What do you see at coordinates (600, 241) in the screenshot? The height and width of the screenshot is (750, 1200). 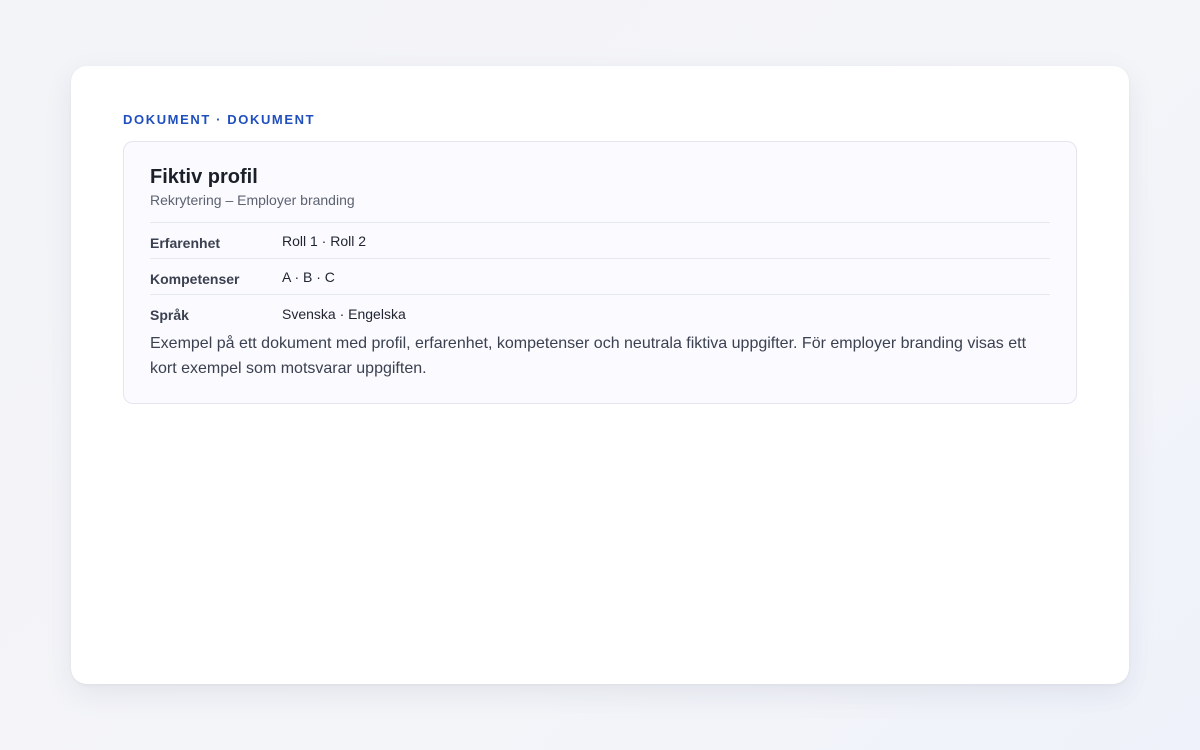 I see `profile-row-experience: Erfarenhet Roll 1 · Roll 2` at bounding box center [600, 241].